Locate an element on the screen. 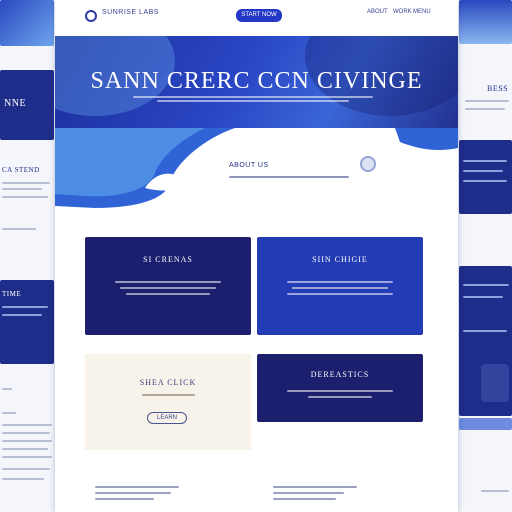 This screenshot has width=512, height=512. nav-link-work: WORK is located at coordinates (402, 12).